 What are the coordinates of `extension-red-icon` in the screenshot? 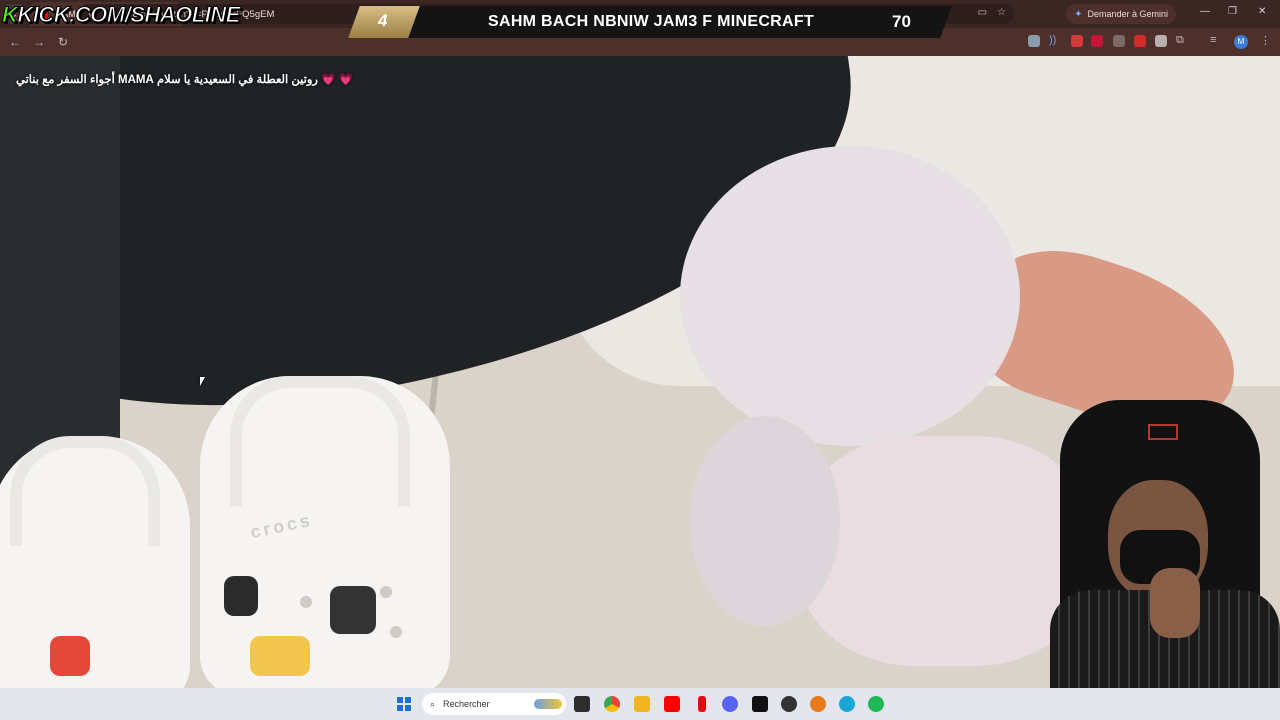 It's located at (1077, 41).